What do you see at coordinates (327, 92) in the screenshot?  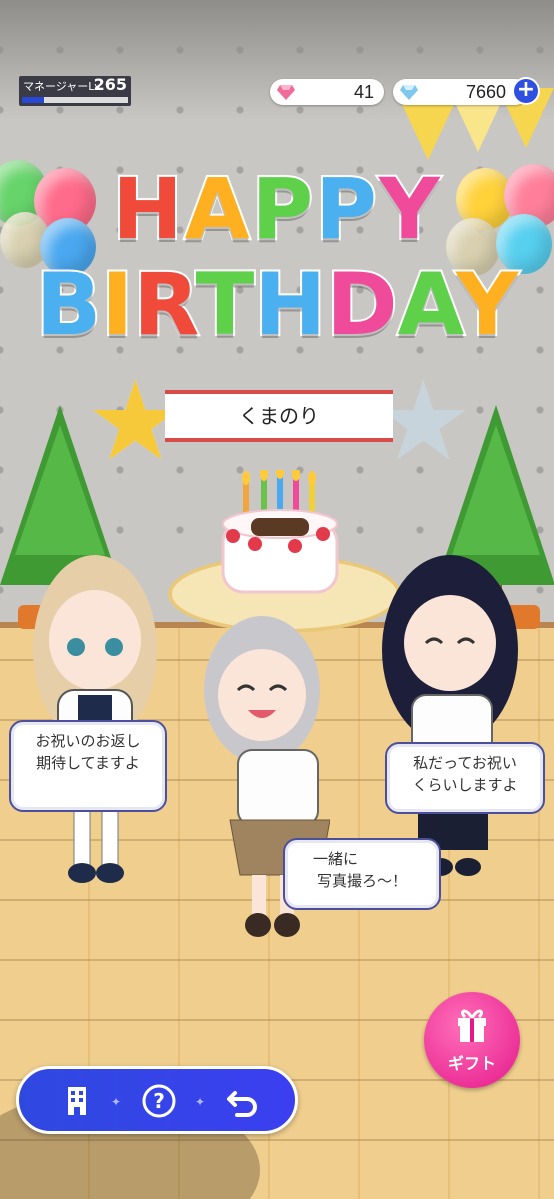 I see `paid-gem-counter: 41` at bounding box center [327, 92].